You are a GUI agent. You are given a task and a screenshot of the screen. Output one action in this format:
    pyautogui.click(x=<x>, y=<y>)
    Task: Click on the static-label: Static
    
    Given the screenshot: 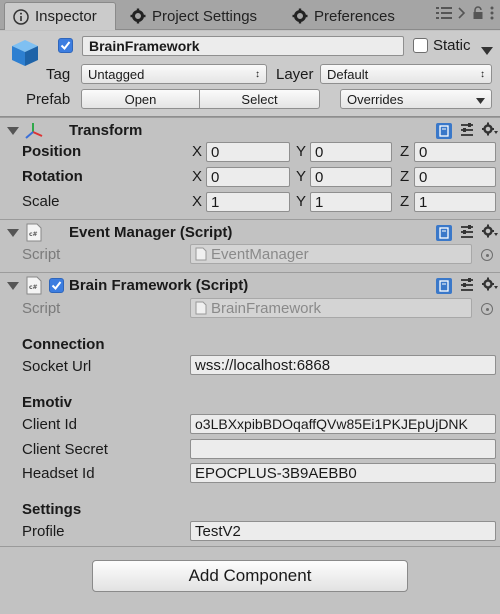 What is the action you would take?
    pyautogui.click(x=452, y=45)
    